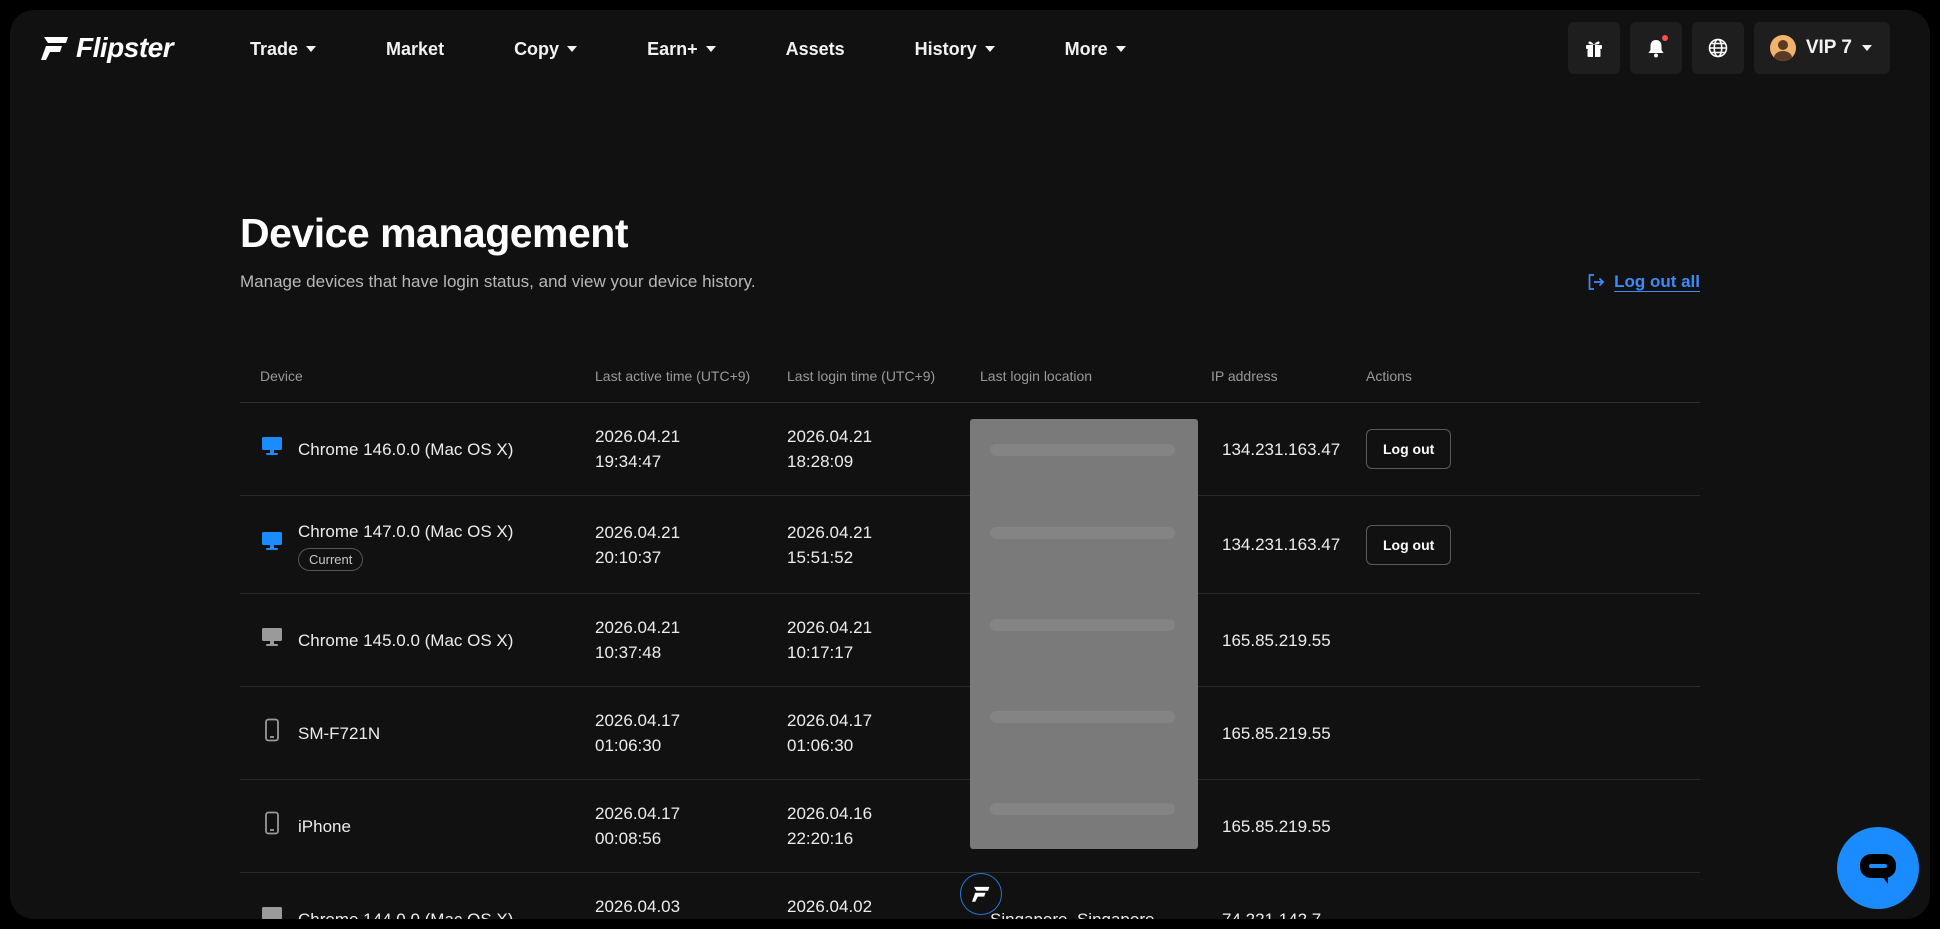  I want to click on nav-item-trade: Trade, so click(283, 49).